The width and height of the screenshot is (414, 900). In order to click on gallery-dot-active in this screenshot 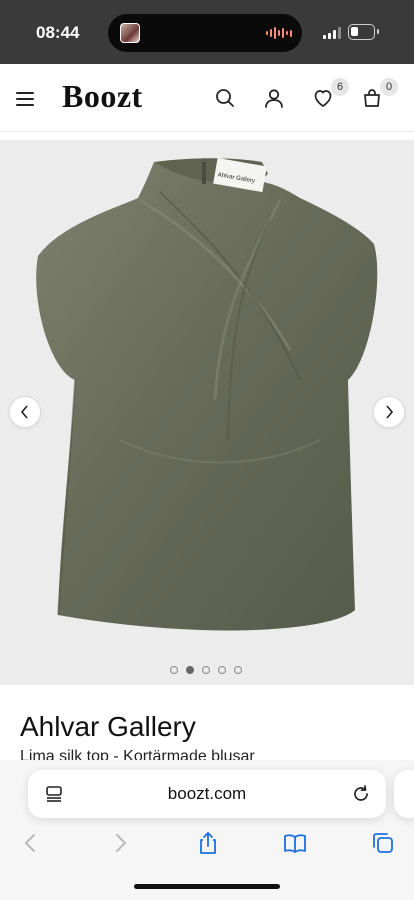, I will do `click(190, 670)`.